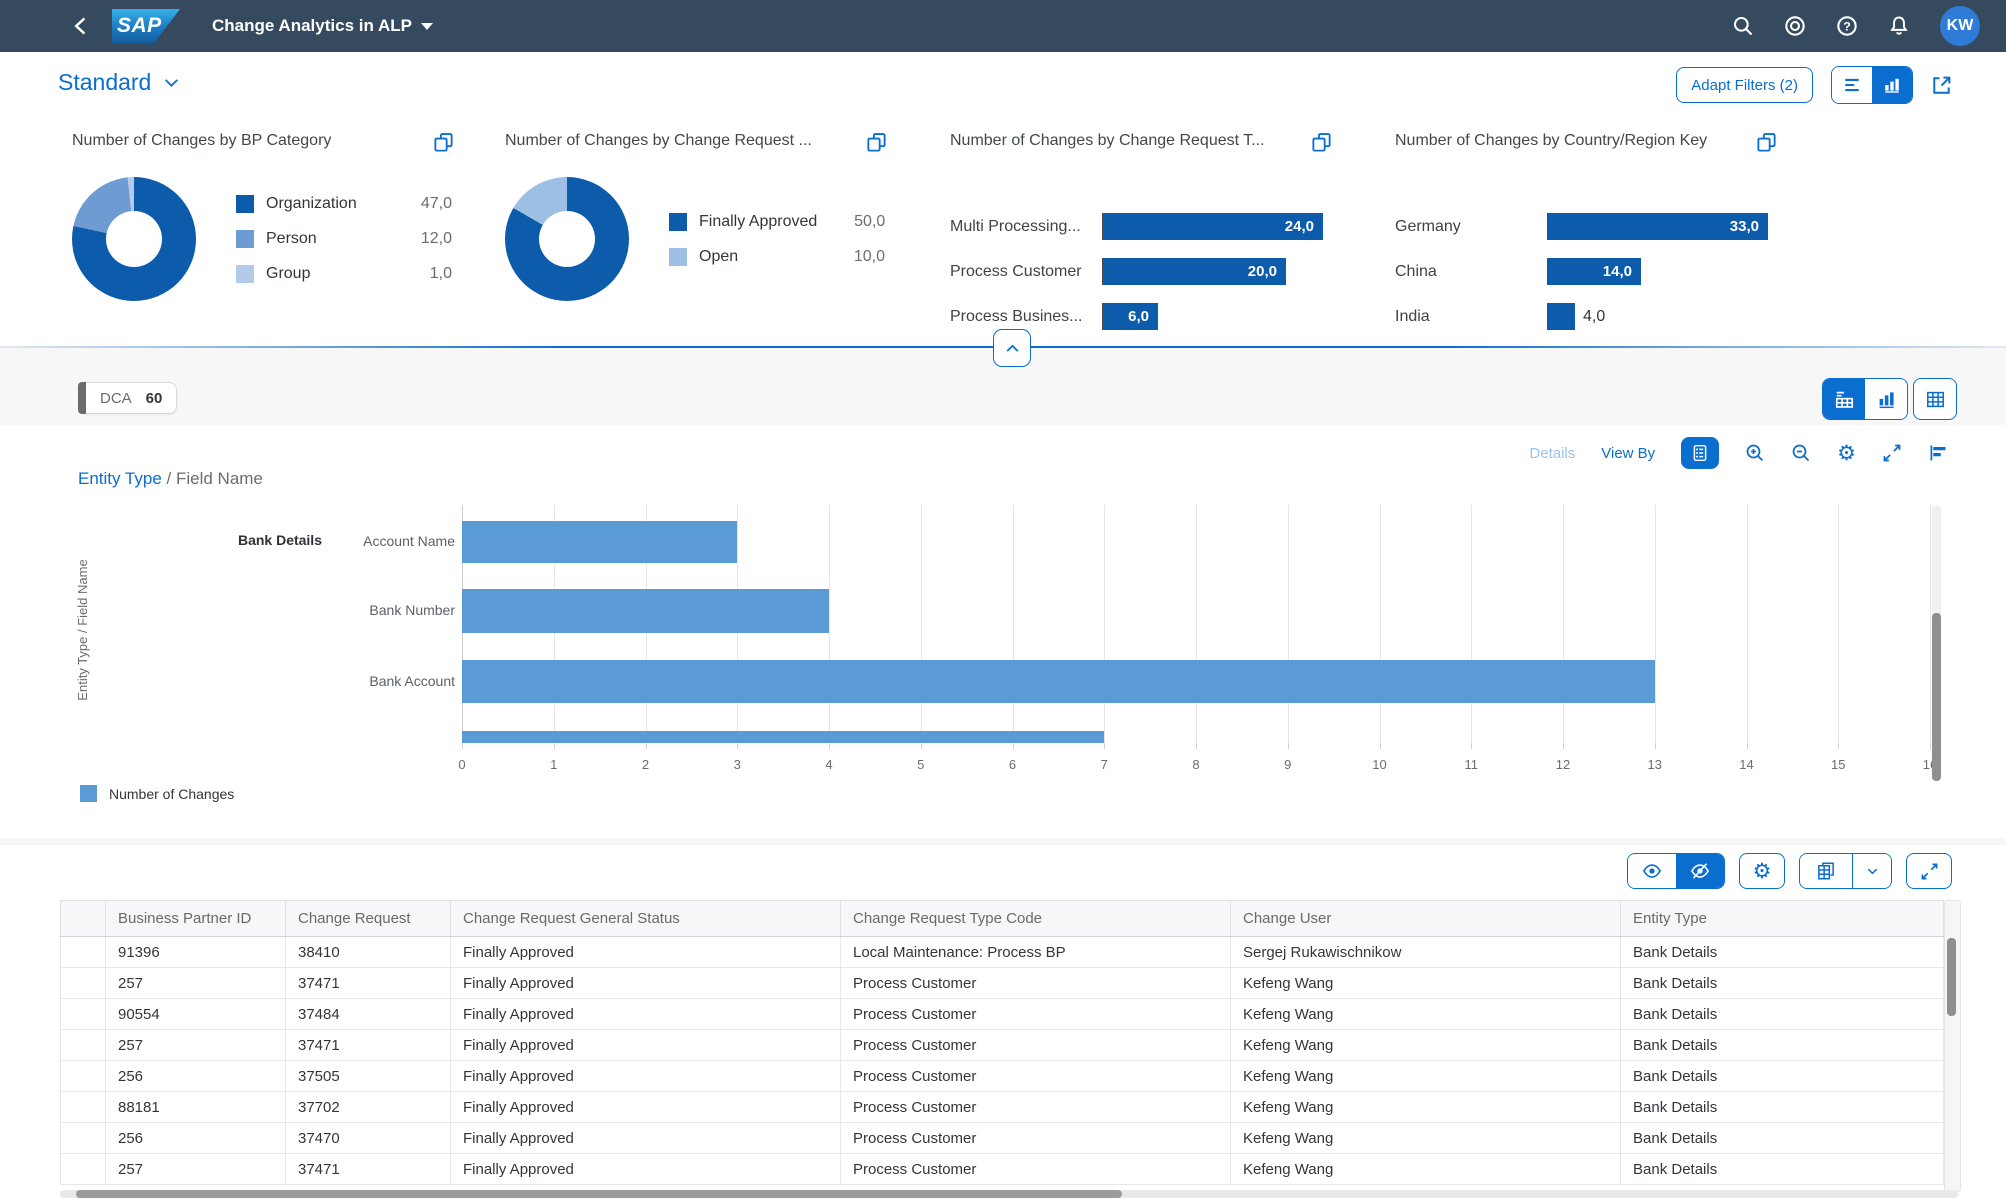  I want to click on select-all-column-header, so click(83, 918).